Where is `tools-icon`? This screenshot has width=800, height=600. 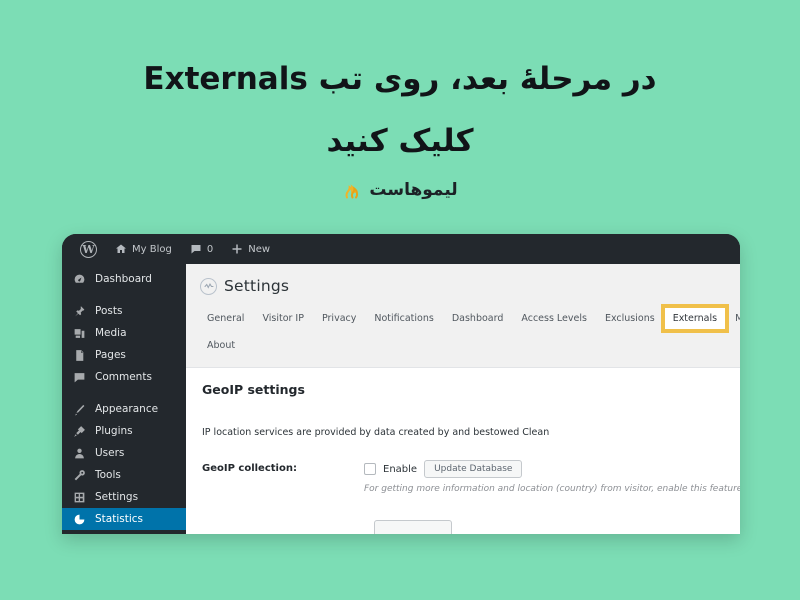 tools-icon is located at coordinates (79, 475).